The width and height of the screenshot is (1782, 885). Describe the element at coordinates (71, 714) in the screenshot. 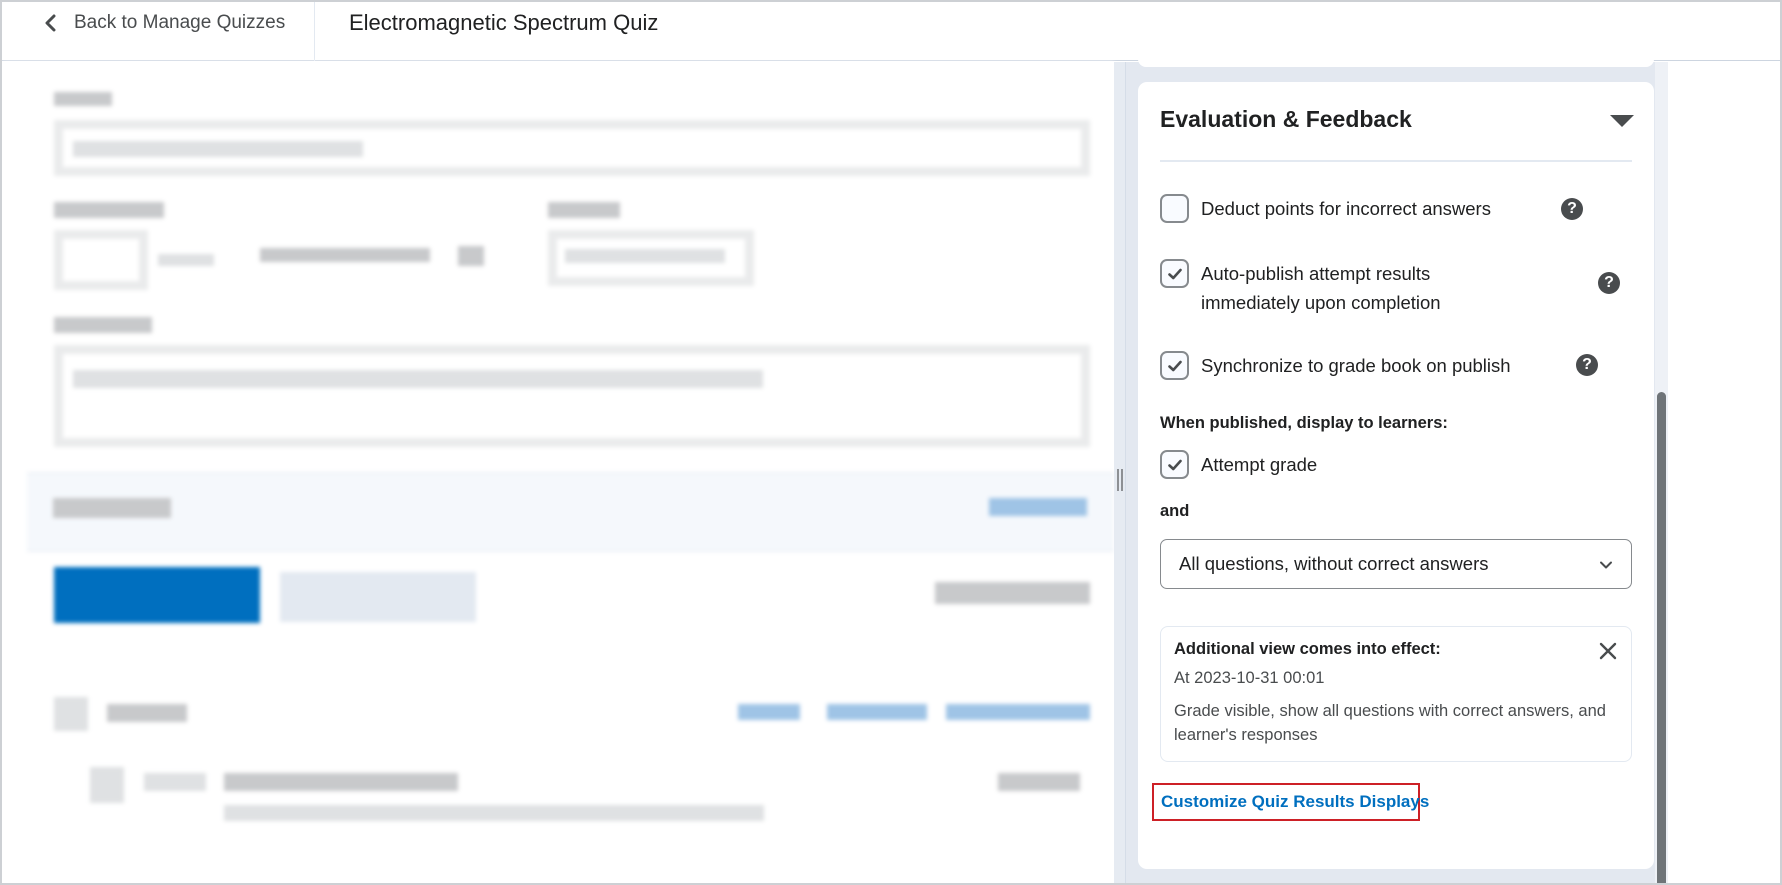

I see `select-all-checkbox-obscured` at that location.